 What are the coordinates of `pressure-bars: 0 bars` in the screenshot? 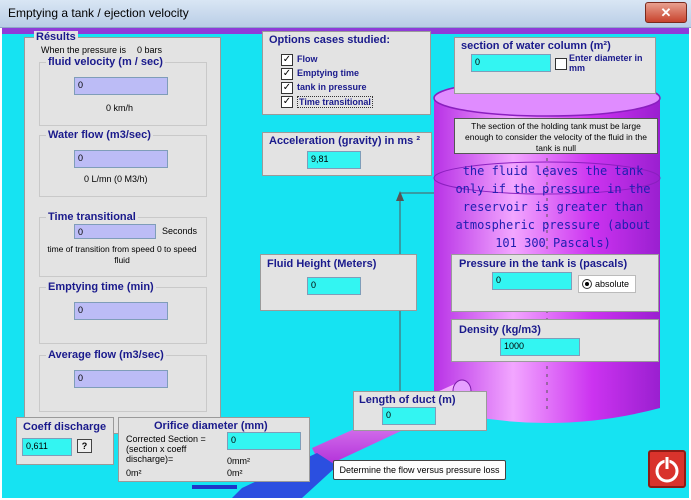 It's located at (150, 50).